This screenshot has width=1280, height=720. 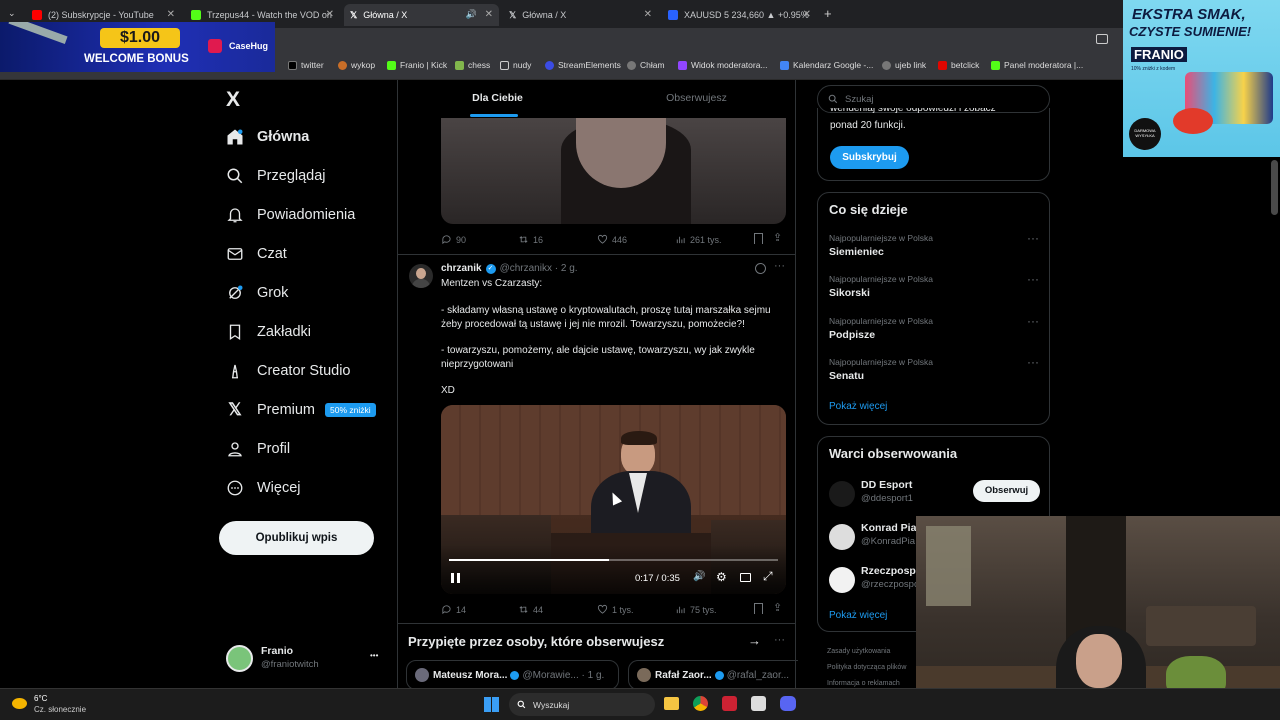 I want to click on like-button: 1 tys., so click(x=615, y=609).